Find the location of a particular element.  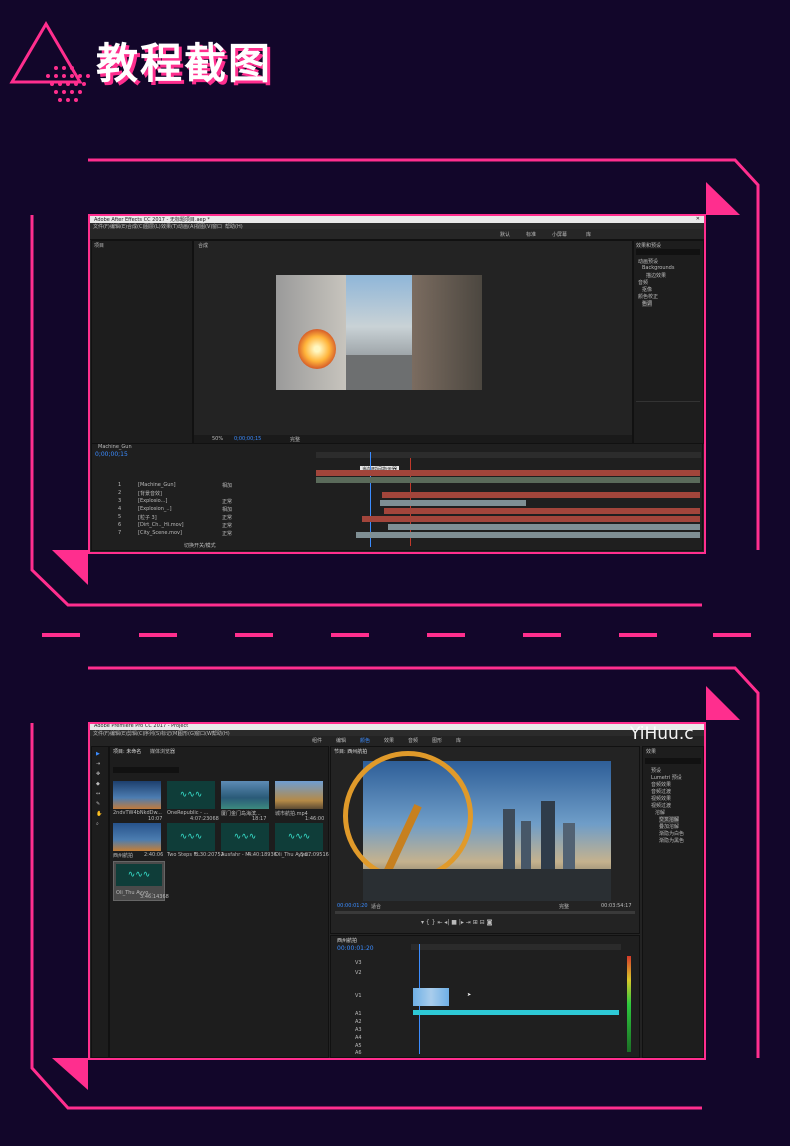

effects-item: 视频过渡 is located at coordinates (661, 805).